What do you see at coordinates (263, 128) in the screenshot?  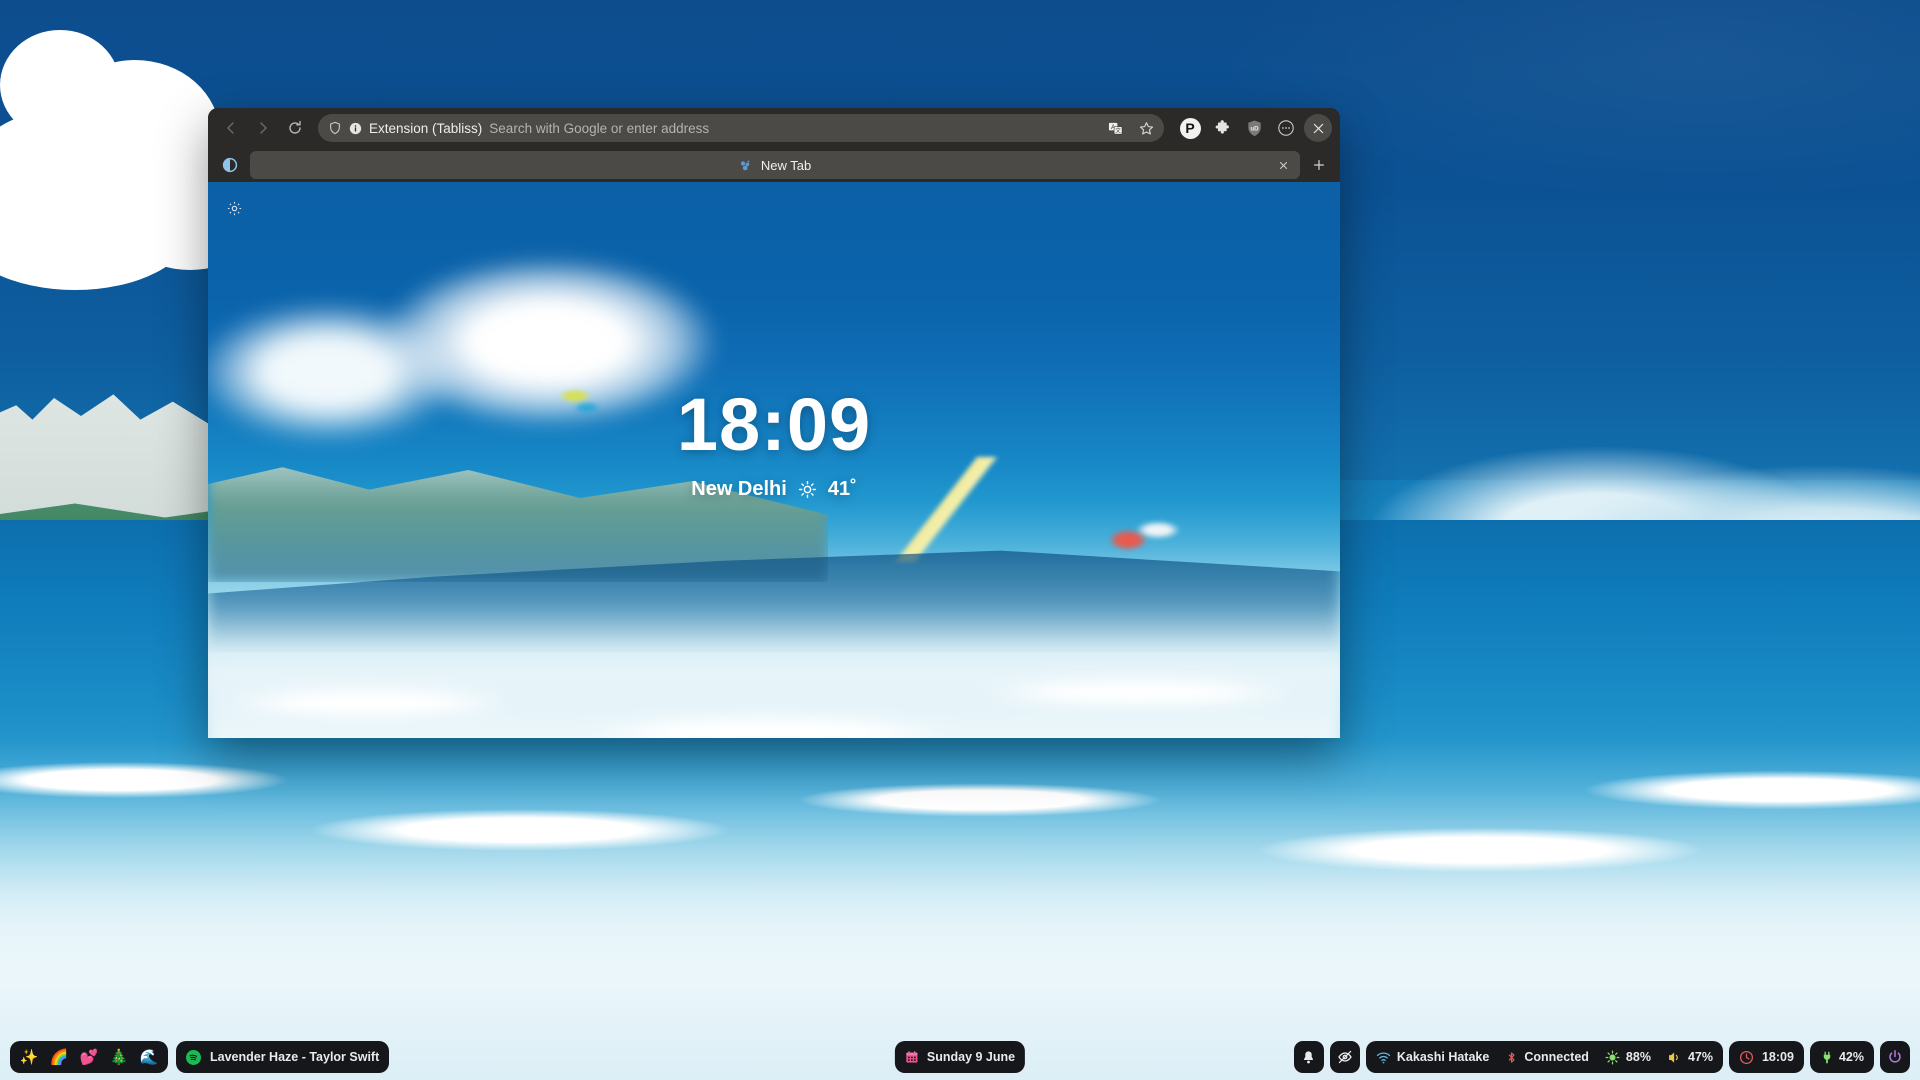 I see `forward-button` at bounding box center [263, 128].